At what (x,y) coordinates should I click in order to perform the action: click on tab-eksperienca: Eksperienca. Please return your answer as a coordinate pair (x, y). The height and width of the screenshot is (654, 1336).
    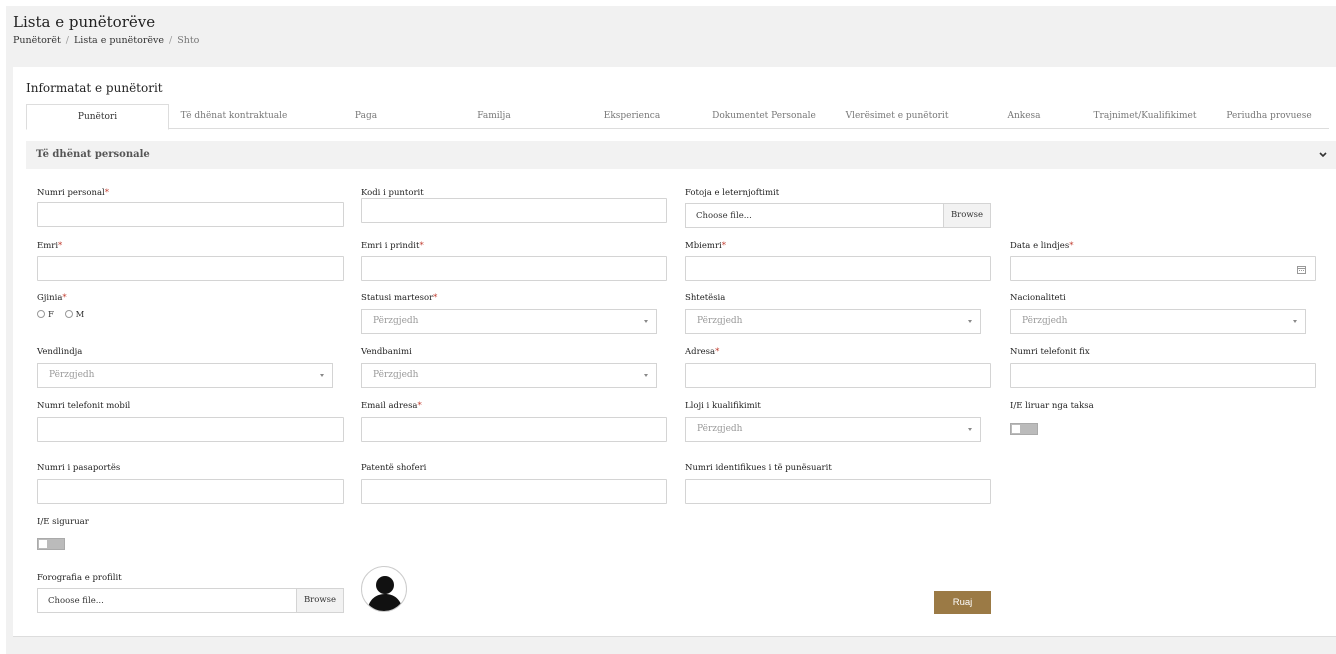
    Looking at the image, I should click on (632, 116).